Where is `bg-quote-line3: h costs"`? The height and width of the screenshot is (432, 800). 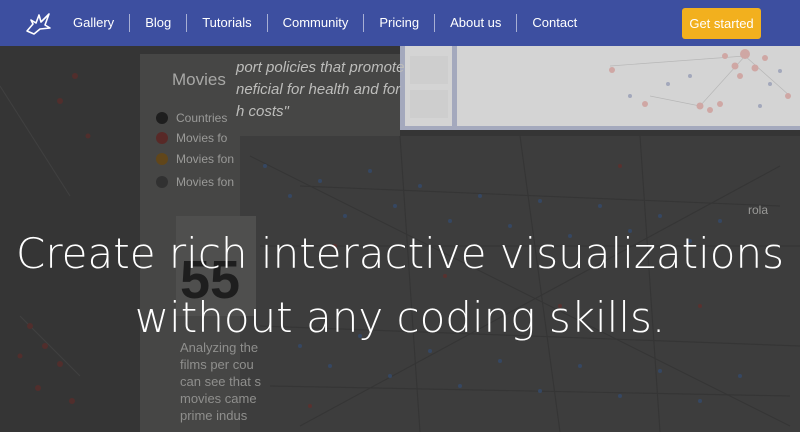
bg-quote-line3: h costs" is located at coordinates (263, 111).